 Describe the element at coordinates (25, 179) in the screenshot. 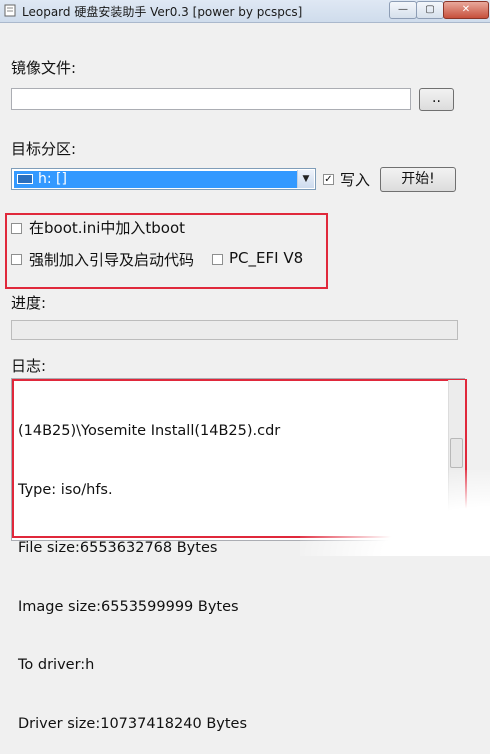

I see `drive-icon` at that location.